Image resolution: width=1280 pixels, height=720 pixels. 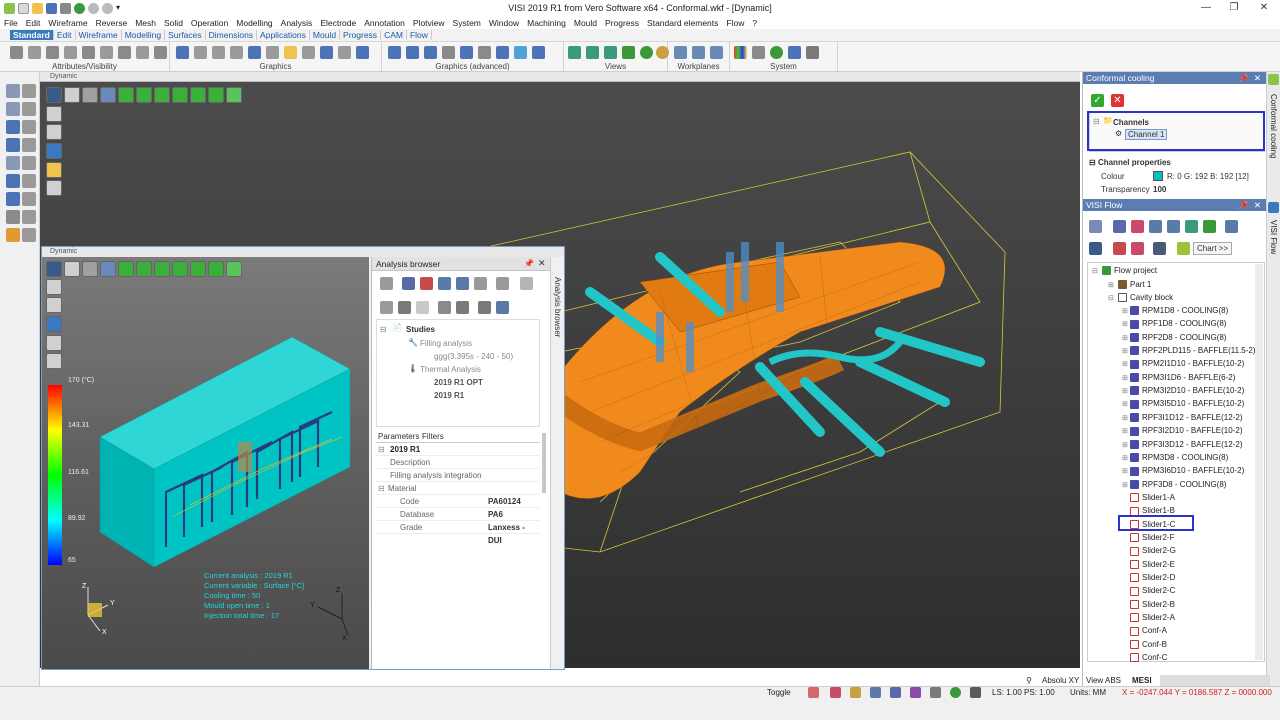 I want to click on menu-operation: Operation, so click(x=209, y=23).